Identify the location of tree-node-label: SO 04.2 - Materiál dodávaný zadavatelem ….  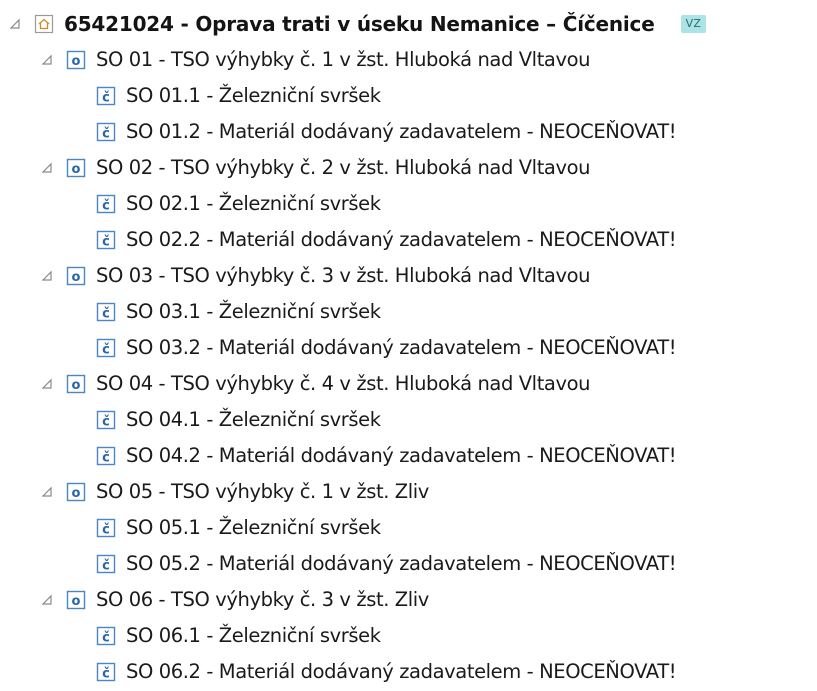
(401, 455).